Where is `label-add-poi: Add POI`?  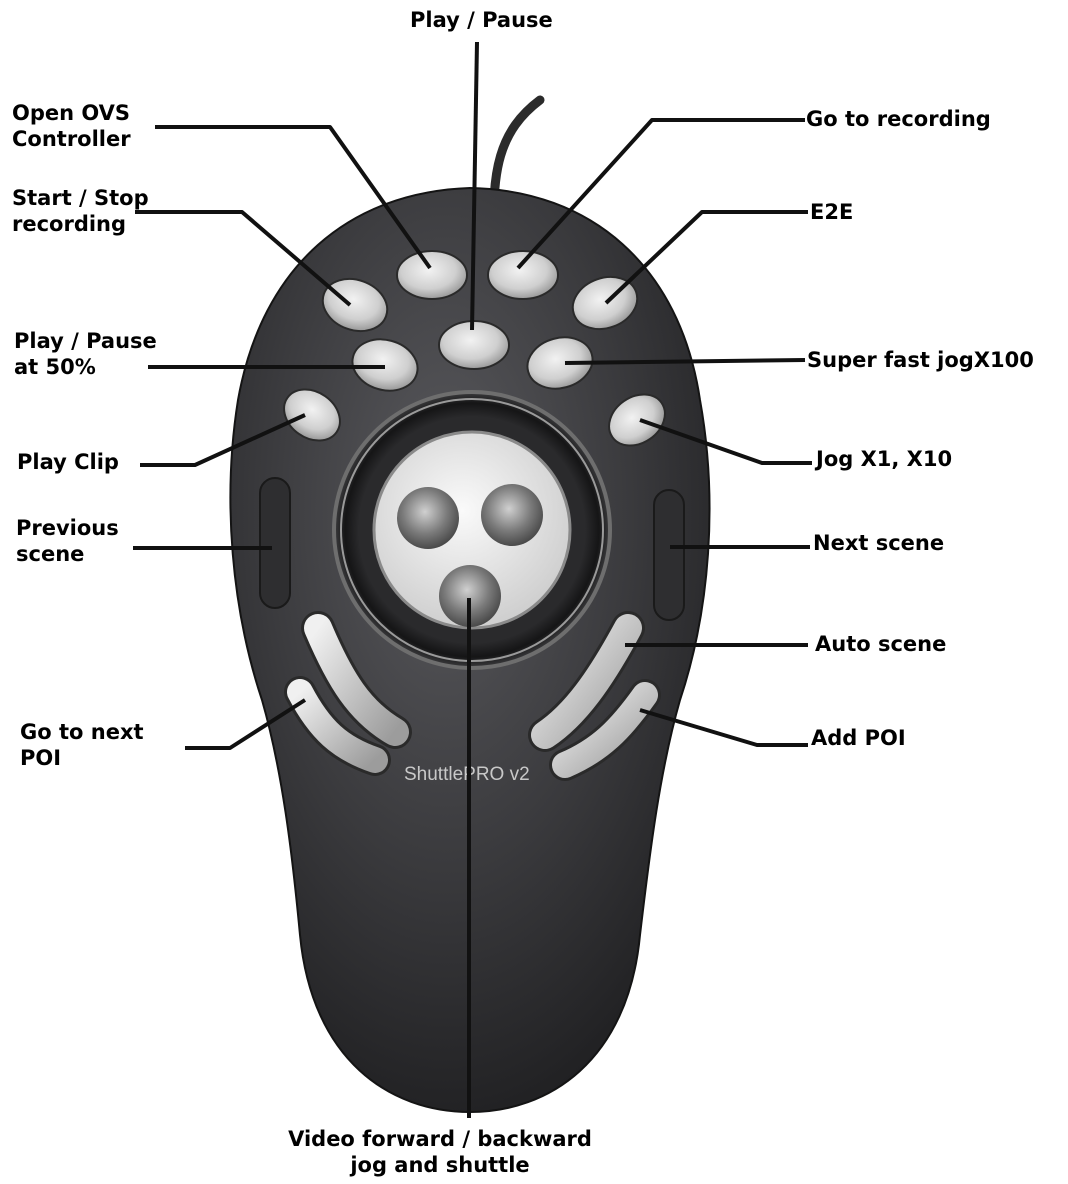 label-add-poi: Add POI is located at coordinates (858, 738).